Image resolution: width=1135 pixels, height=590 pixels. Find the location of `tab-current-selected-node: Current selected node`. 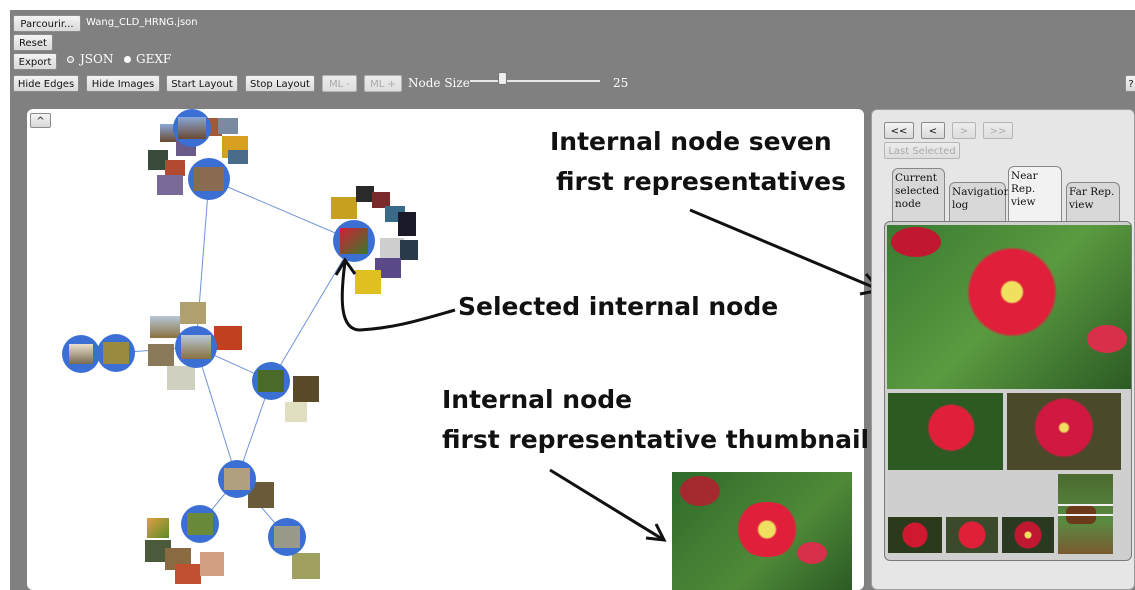

tab-current-selected-node: Current selected node is located at coordinates (918, 195).